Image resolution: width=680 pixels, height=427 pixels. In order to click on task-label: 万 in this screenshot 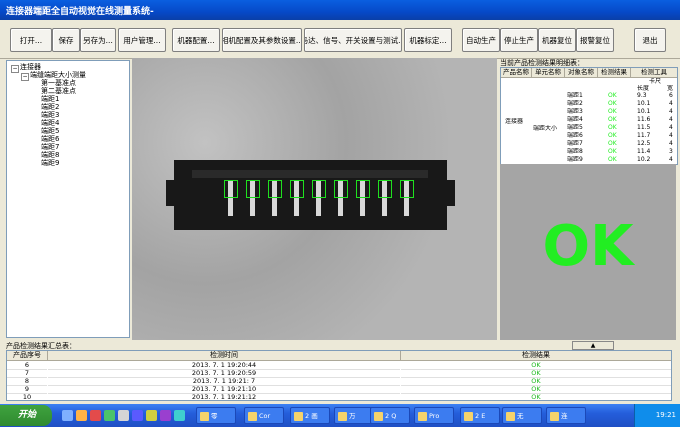, I will do `click(352, 416)`.